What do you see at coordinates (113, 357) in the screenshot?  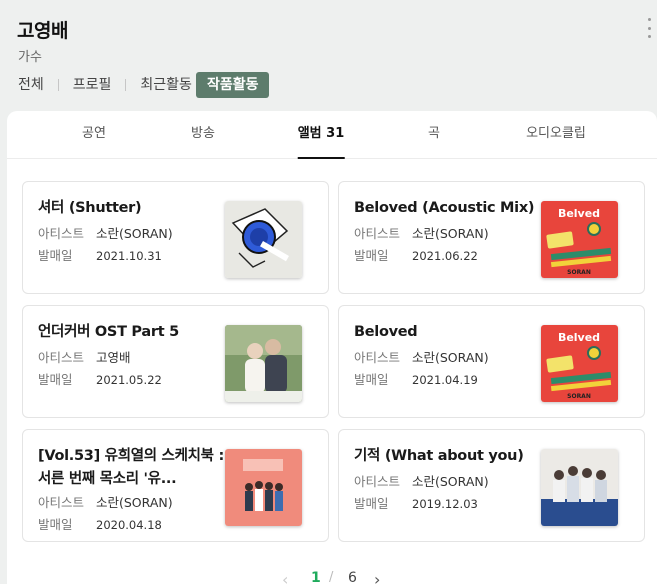 I see `album-artist: 고영배` at bounding box center [113, 357].